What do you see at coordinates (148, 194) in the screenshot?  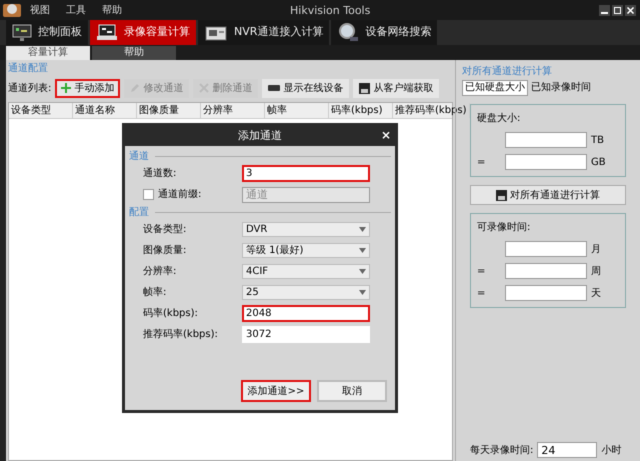 I see `checkbox` at bounding box center [148, 194].